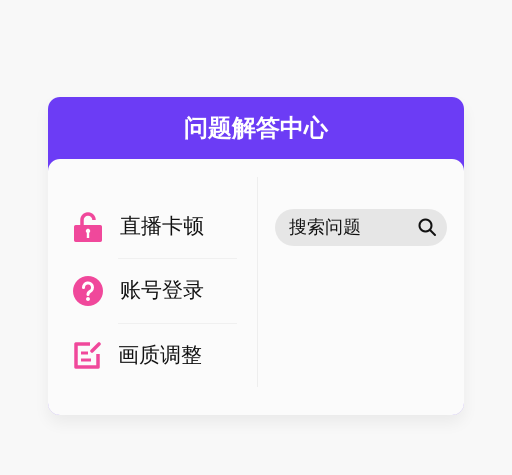 The width and height of the screenshot is (512, 475). Describe the element at coordinates (157, 291) in the screenshot. I see `menu-item: 账号登录` at that location.